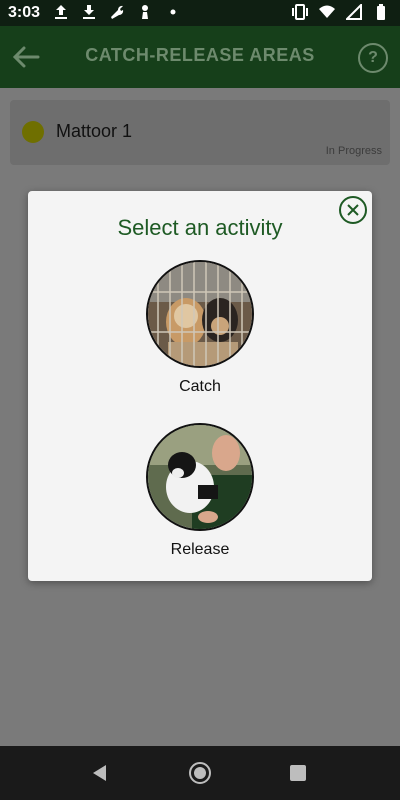 The width and height of the screenshot is (400, 800). What do you see at coordinates (145, 12) in the screenshot?
I see `chess-pawn-icon` at bounding box center [145, 12].